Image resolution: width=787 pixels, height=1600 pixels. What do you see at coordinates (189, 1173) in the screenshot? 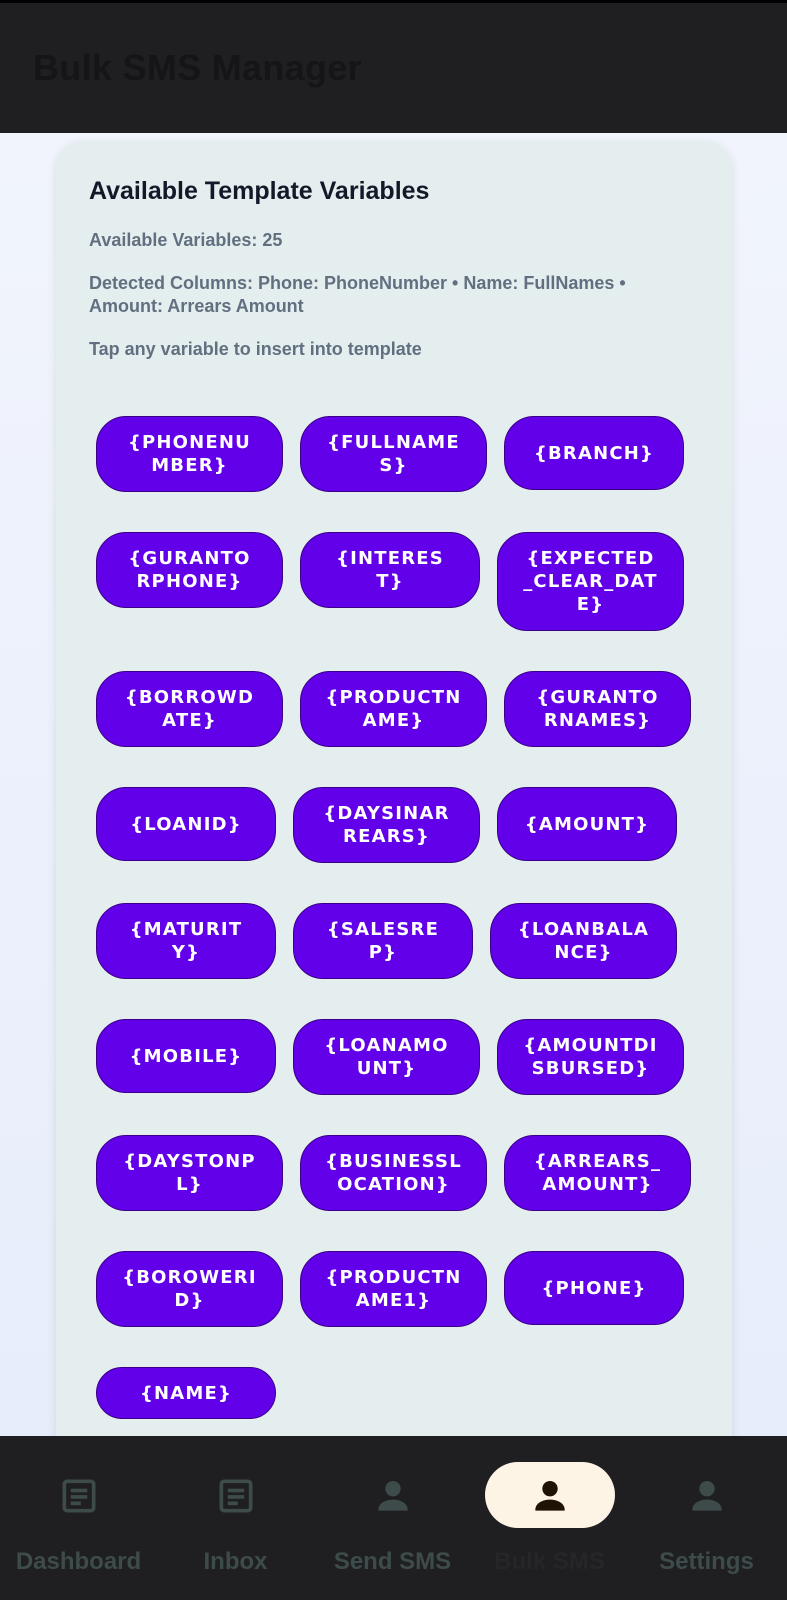
I see `variable-chip-daystonpl: {DAYSTONPL}` at bounding box center [189, 1173].